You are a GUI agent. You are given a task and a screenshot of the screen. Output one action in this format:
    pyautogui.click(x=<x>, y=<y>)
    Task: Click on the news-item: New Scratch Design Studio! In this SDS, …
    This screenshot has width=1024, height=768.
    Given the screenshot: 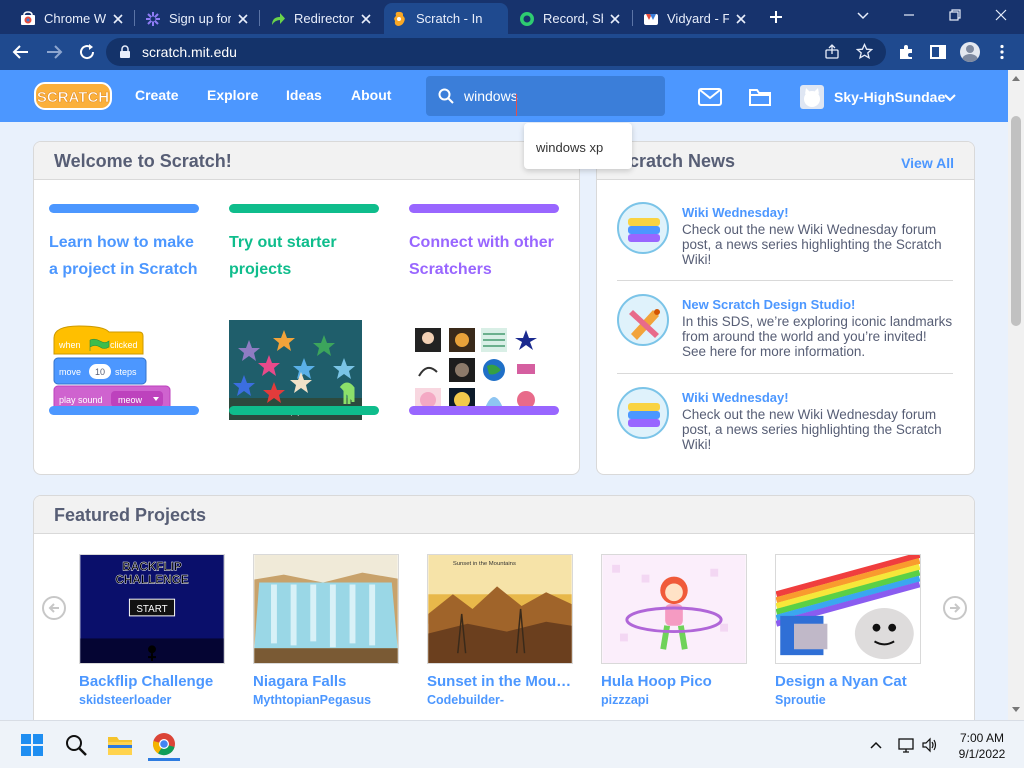 What is the action you would take?
    pyautogui.click(x=785, y=337)
    